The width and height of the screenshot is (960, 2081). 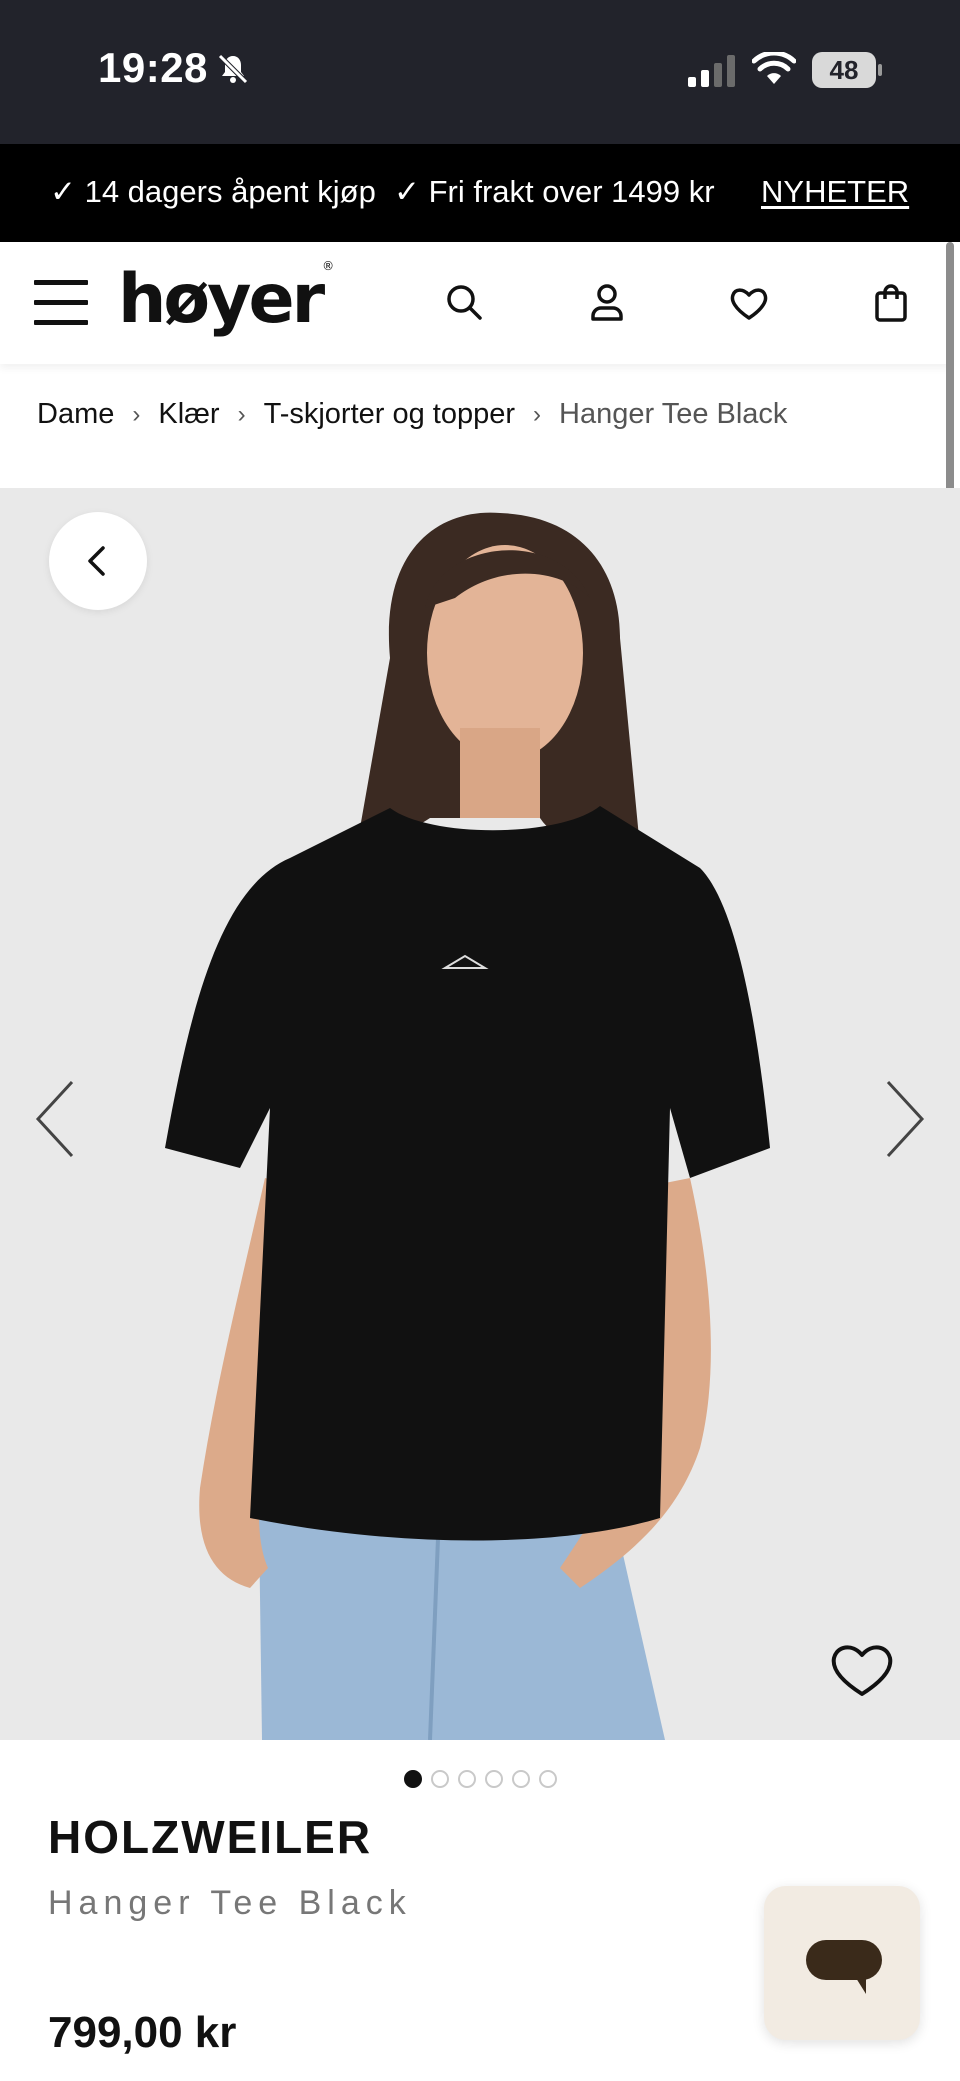 I want to click on bell-slash-icon, so click(x=233, y=69).